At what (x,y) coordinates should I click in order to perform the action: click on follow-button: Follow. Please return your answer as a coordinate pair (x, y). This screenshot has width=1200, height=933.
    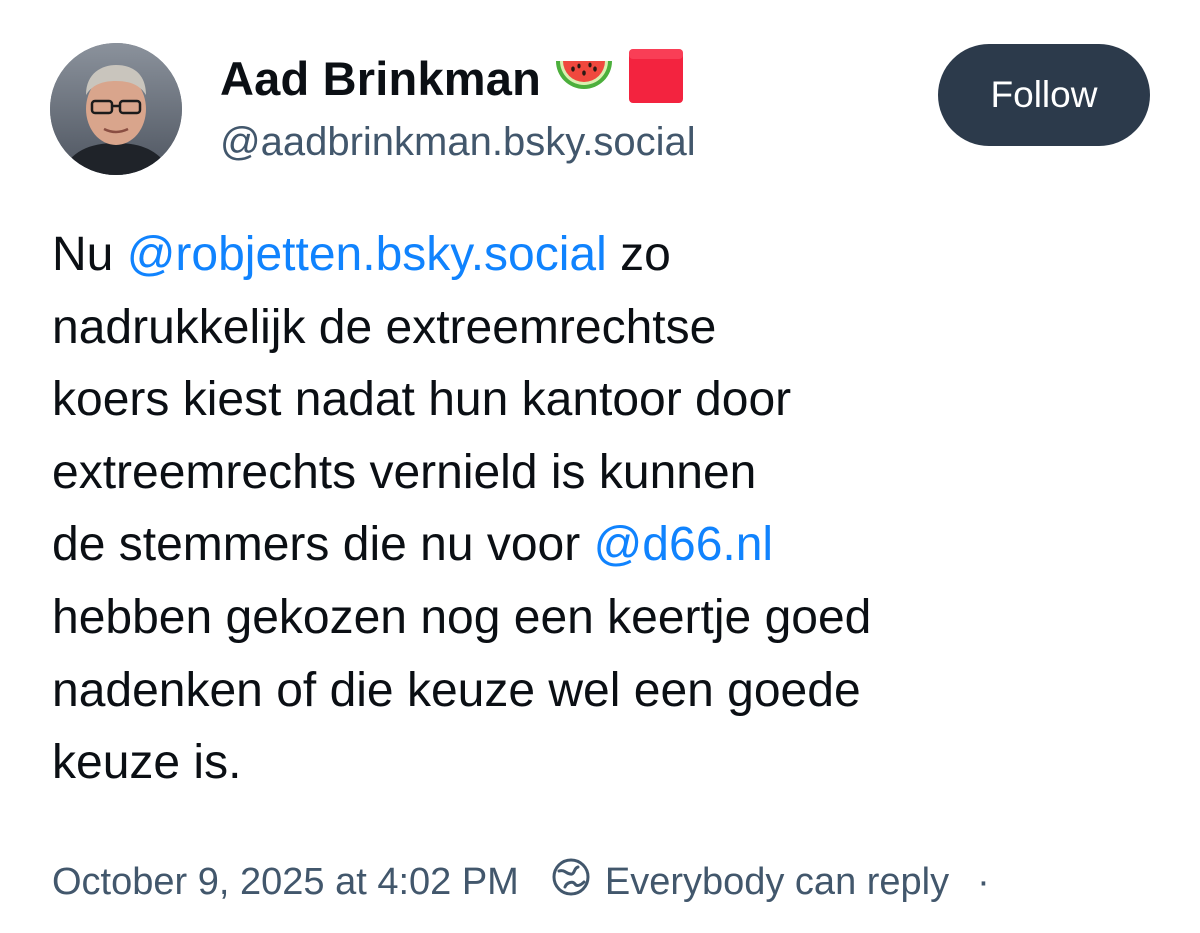
    Looking at the image, I should click on (1044, 95).